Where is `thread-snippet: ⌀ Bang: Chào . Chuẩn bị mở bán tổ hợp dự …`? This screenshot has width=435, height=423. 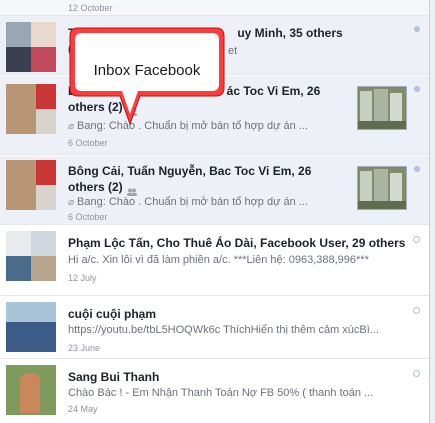
thread-snippet: ⌀ Bang: Chào . Chuẩn bị mở bán tổ hợp dự … is located at coordinates (188, 202).